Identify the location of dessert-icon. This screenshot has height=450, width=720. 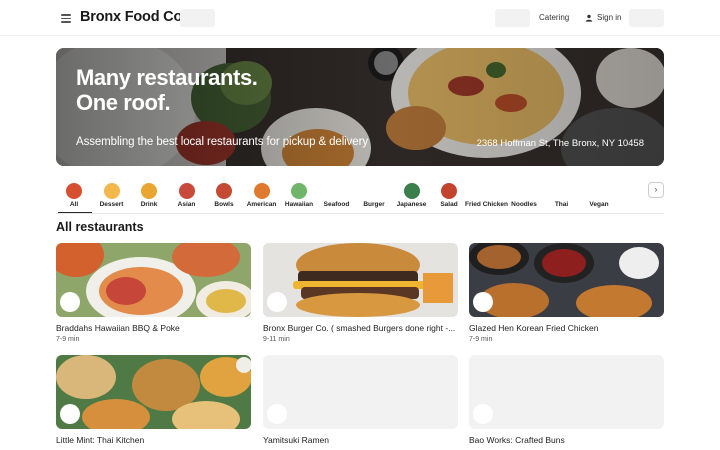
(111, 191).